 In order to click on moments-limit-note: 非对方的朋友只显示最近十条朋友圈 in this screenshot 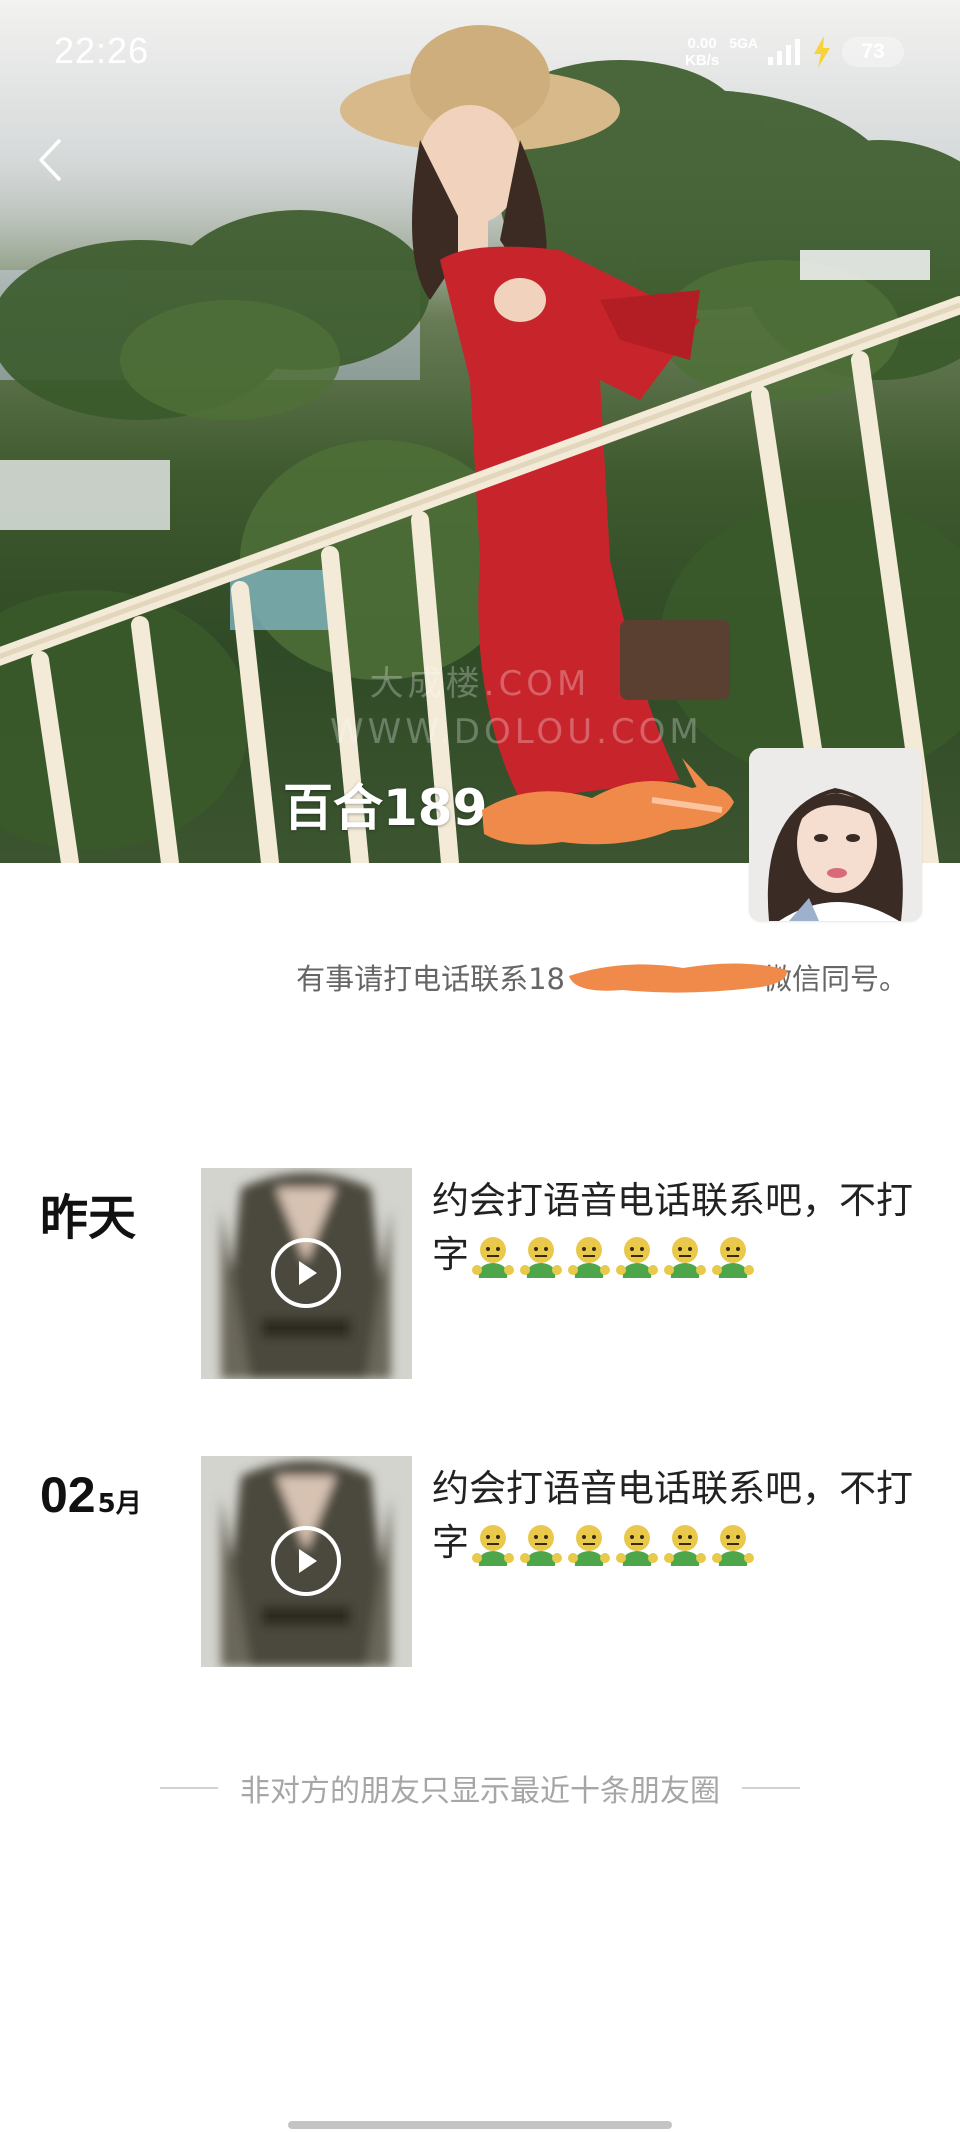, I will do `click(480, 1788)`.